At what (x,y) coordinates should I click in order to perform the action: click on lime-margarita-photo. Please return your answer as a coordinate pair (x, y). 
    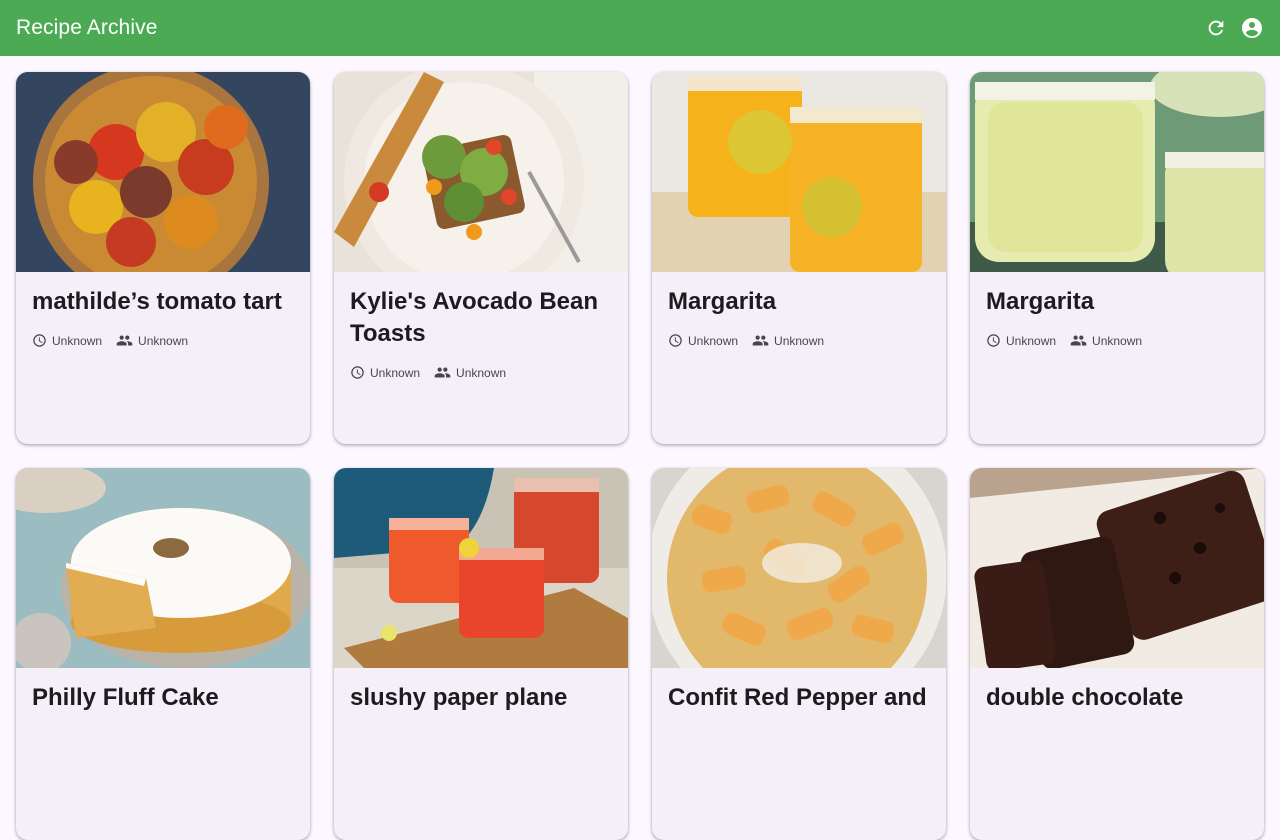
    Looking at the image, I should click on (1117, 172).